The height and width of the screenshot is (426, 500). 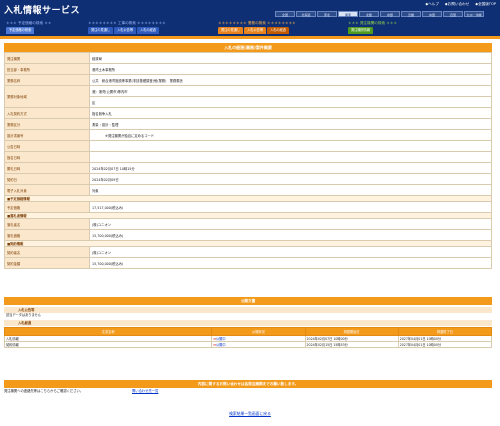 I want to click on detail-row: 業務区分 測量・設計・監理, so click(x=248, y=124).